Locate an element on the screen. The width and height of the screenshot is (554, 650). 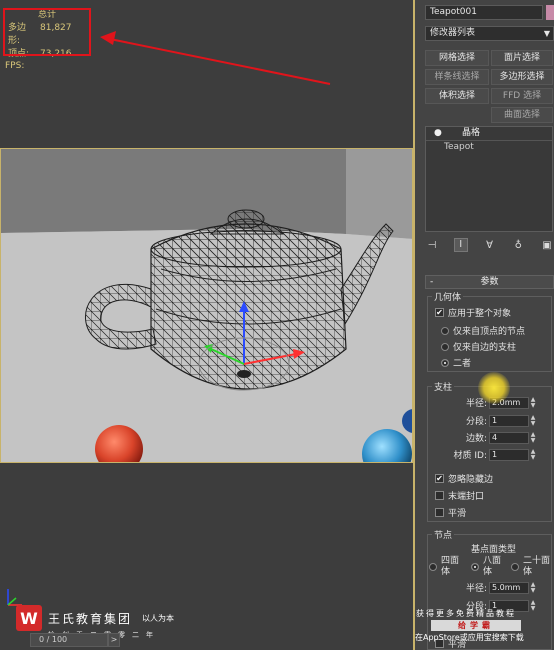
strut-material-value: 1 is located at coordinates (509, 454).